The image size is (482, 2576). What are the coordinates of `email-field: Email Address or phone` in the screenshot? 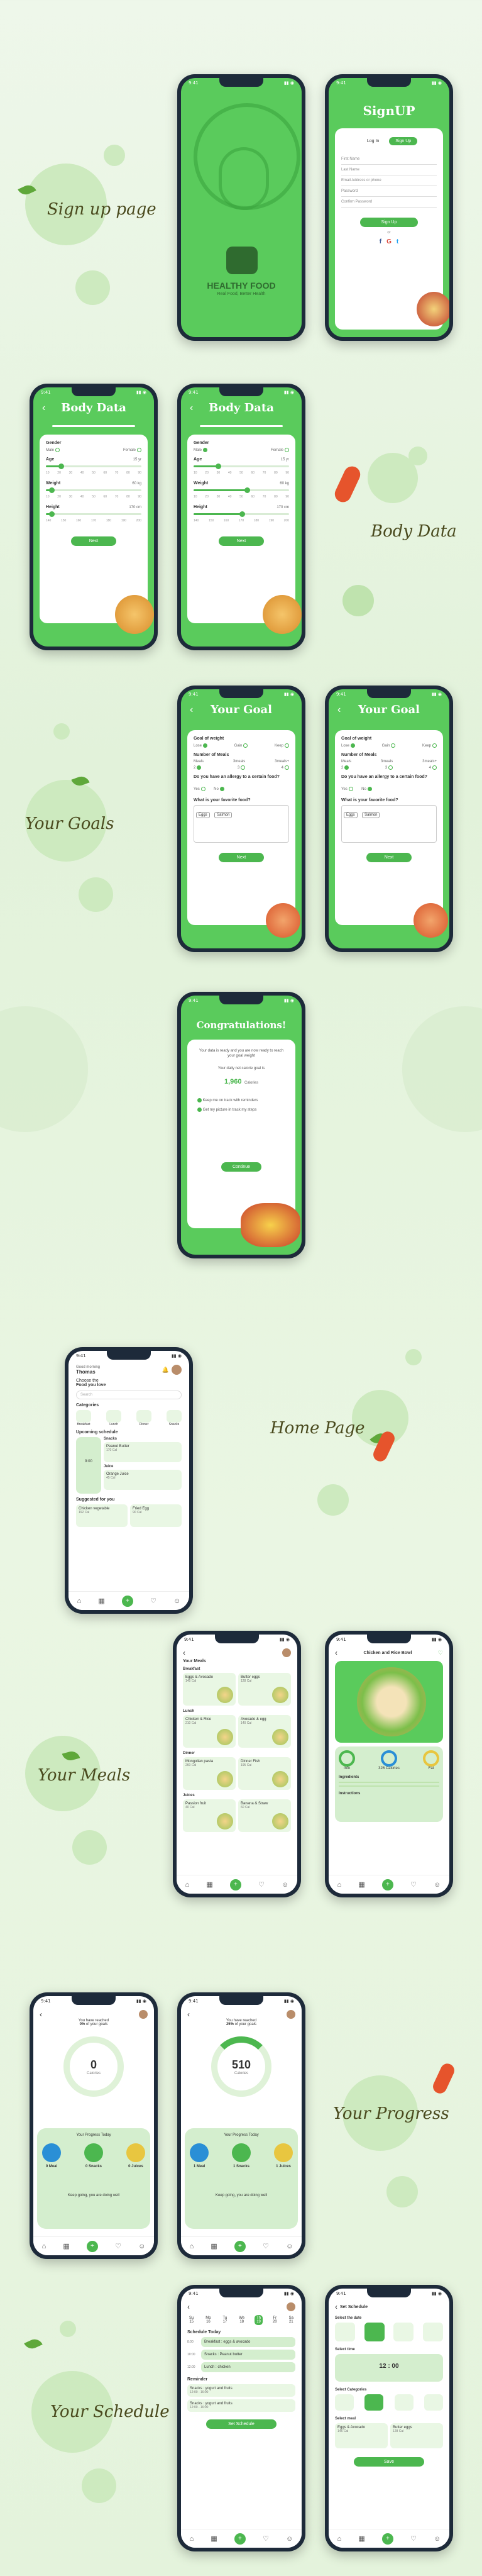 It's located at (389, 180).